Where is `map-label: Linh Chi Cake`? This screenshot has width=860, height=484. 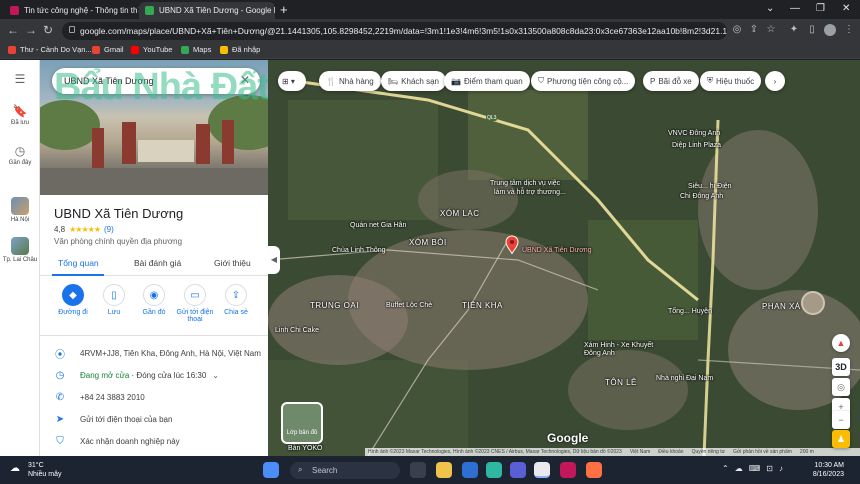 map-label: Linh Chi Cake is located at coordinates (297, 330).